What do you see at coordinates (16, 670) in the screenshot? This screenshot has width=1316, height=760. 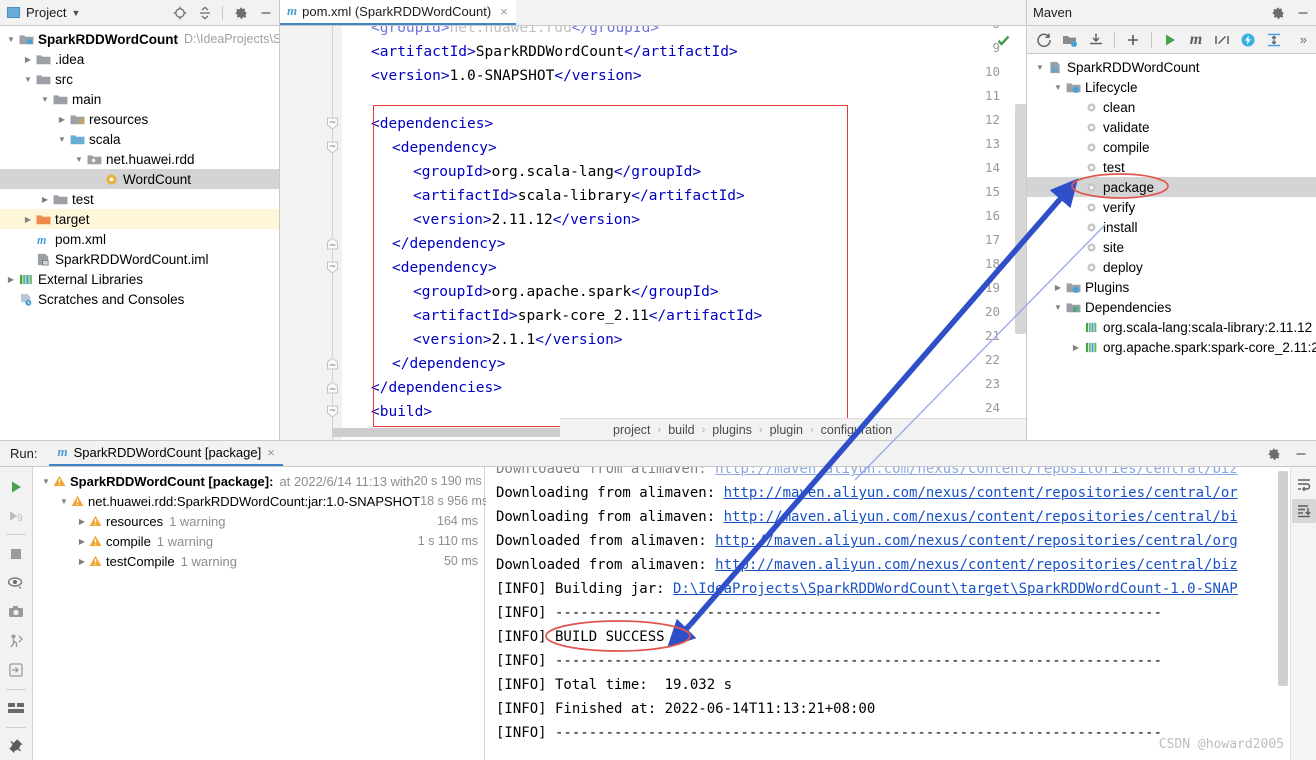 I see `export-icon` at bounding box center [16, 670].